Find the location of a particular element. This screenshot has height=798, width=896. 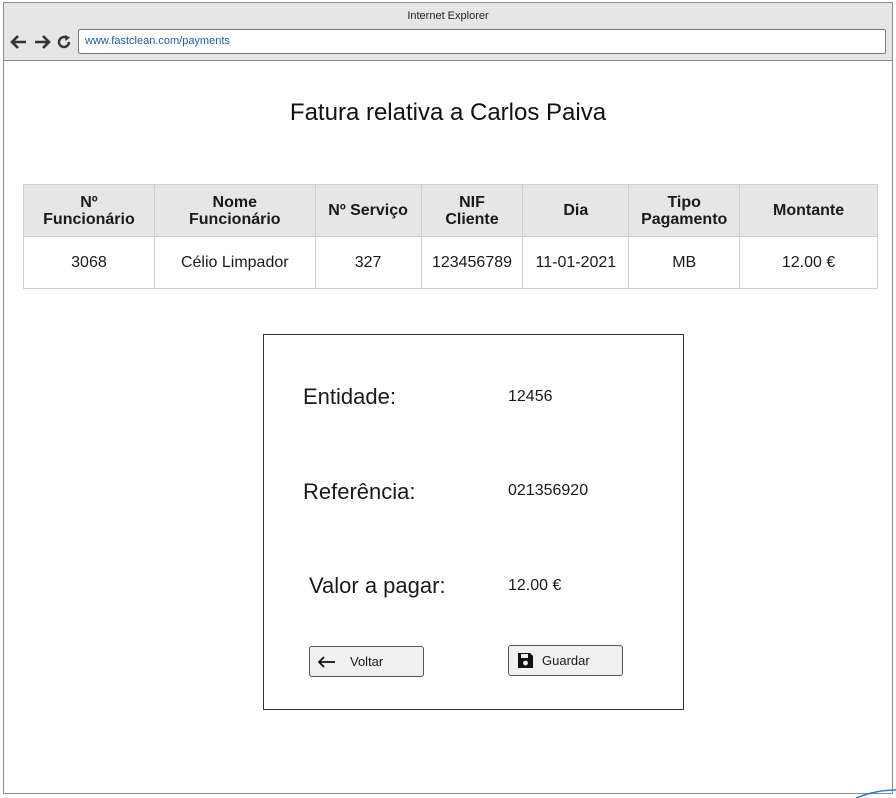

scroll-corner-icon is located at coordinates (876, 793).